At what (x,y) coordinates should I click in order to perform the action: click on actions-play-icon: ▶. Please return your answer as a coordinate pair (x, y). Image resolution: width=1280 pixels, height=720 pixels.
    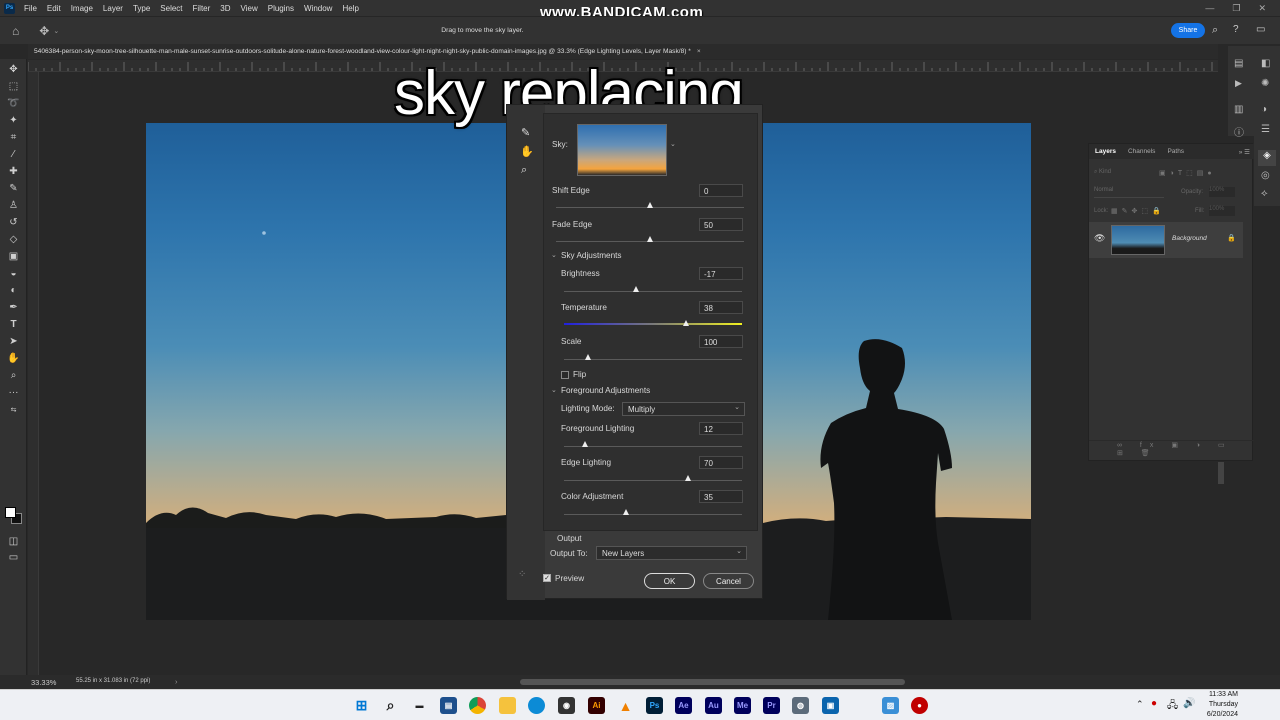
    Looking at the image, I should click on (1238, 83).